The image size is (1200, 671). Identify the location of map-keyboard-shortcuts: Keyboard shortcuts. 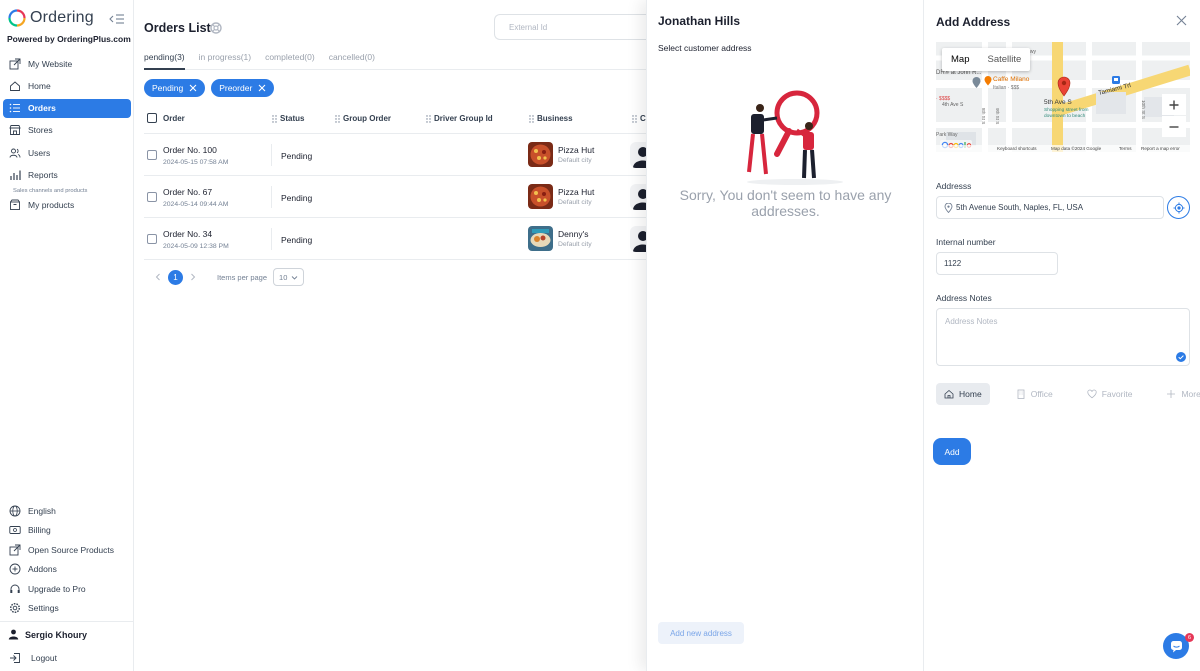
(1017, 148).